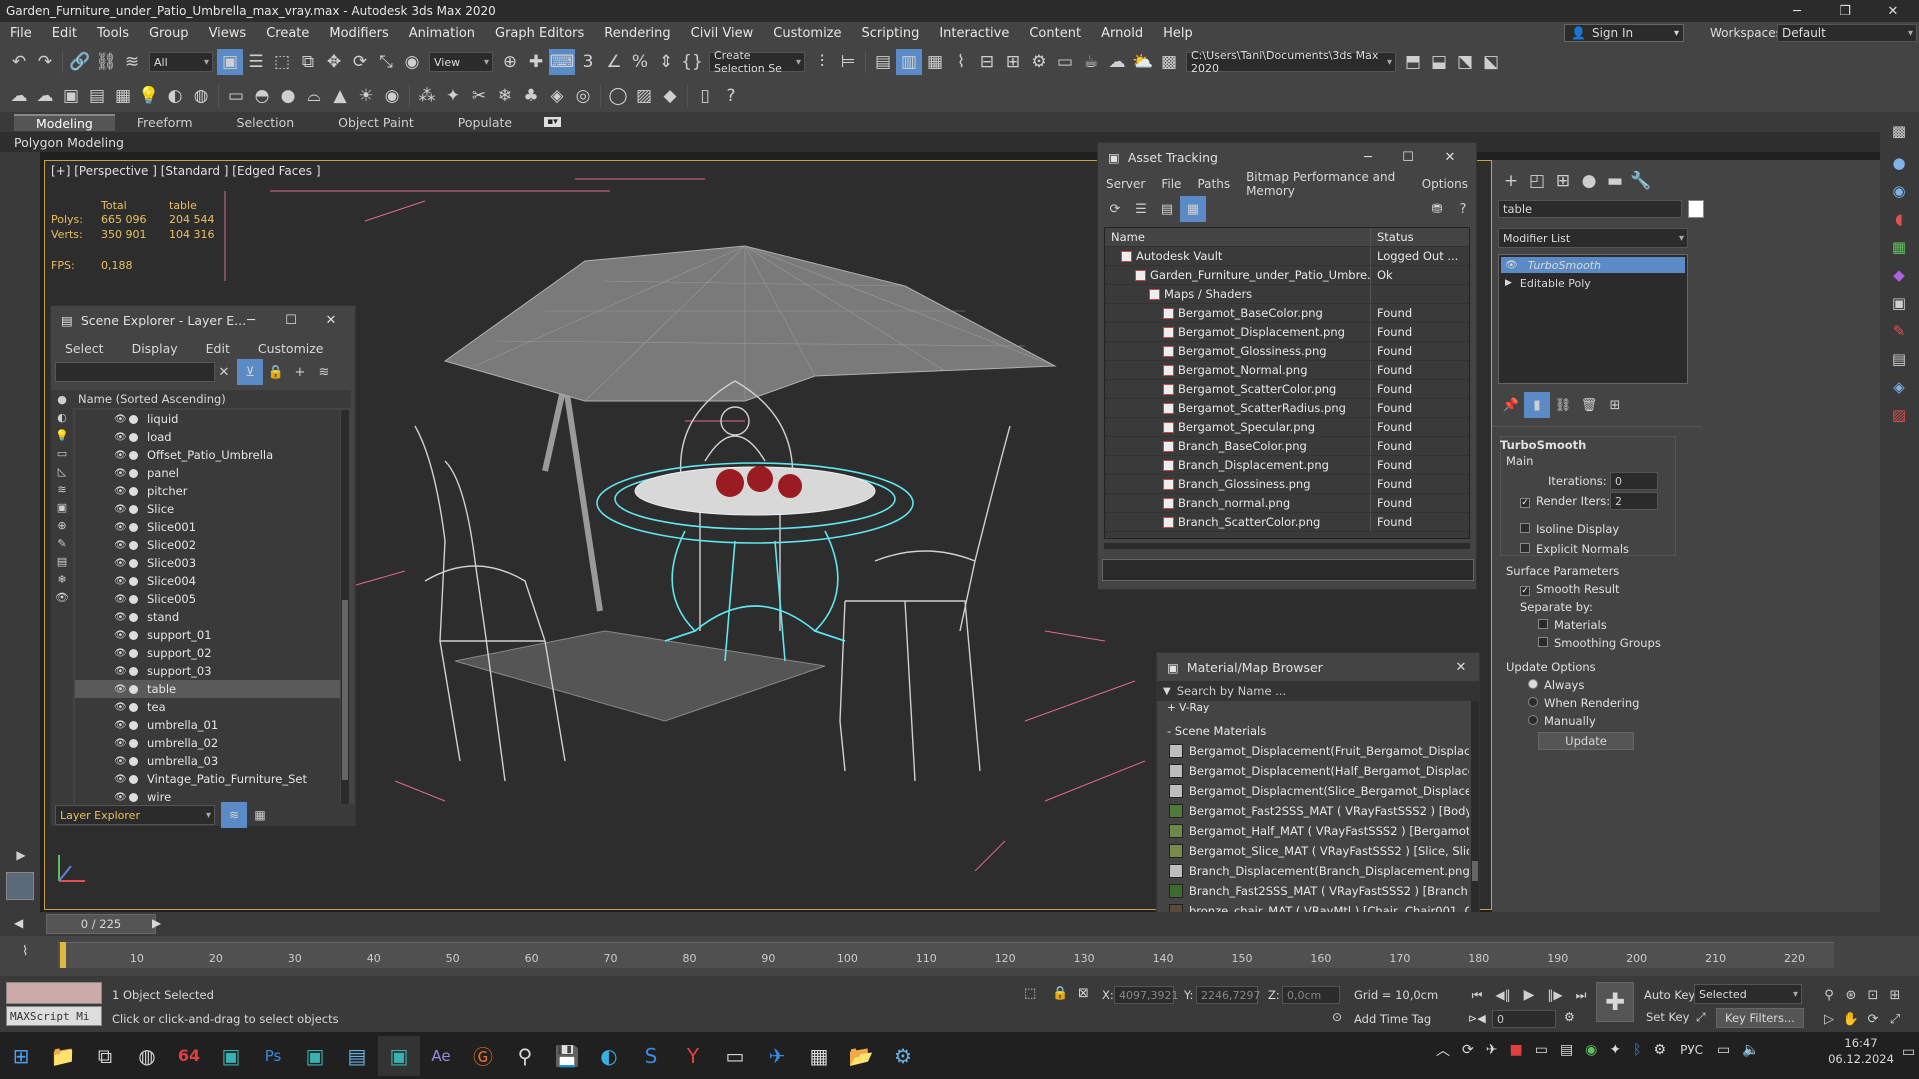 The width and height of the screenshot is (1919, 1079). What do you see at coordinates (705, 96) in the screenshot?
I see `vray-doc-icon: ▯` at bounding box center [705, 96].